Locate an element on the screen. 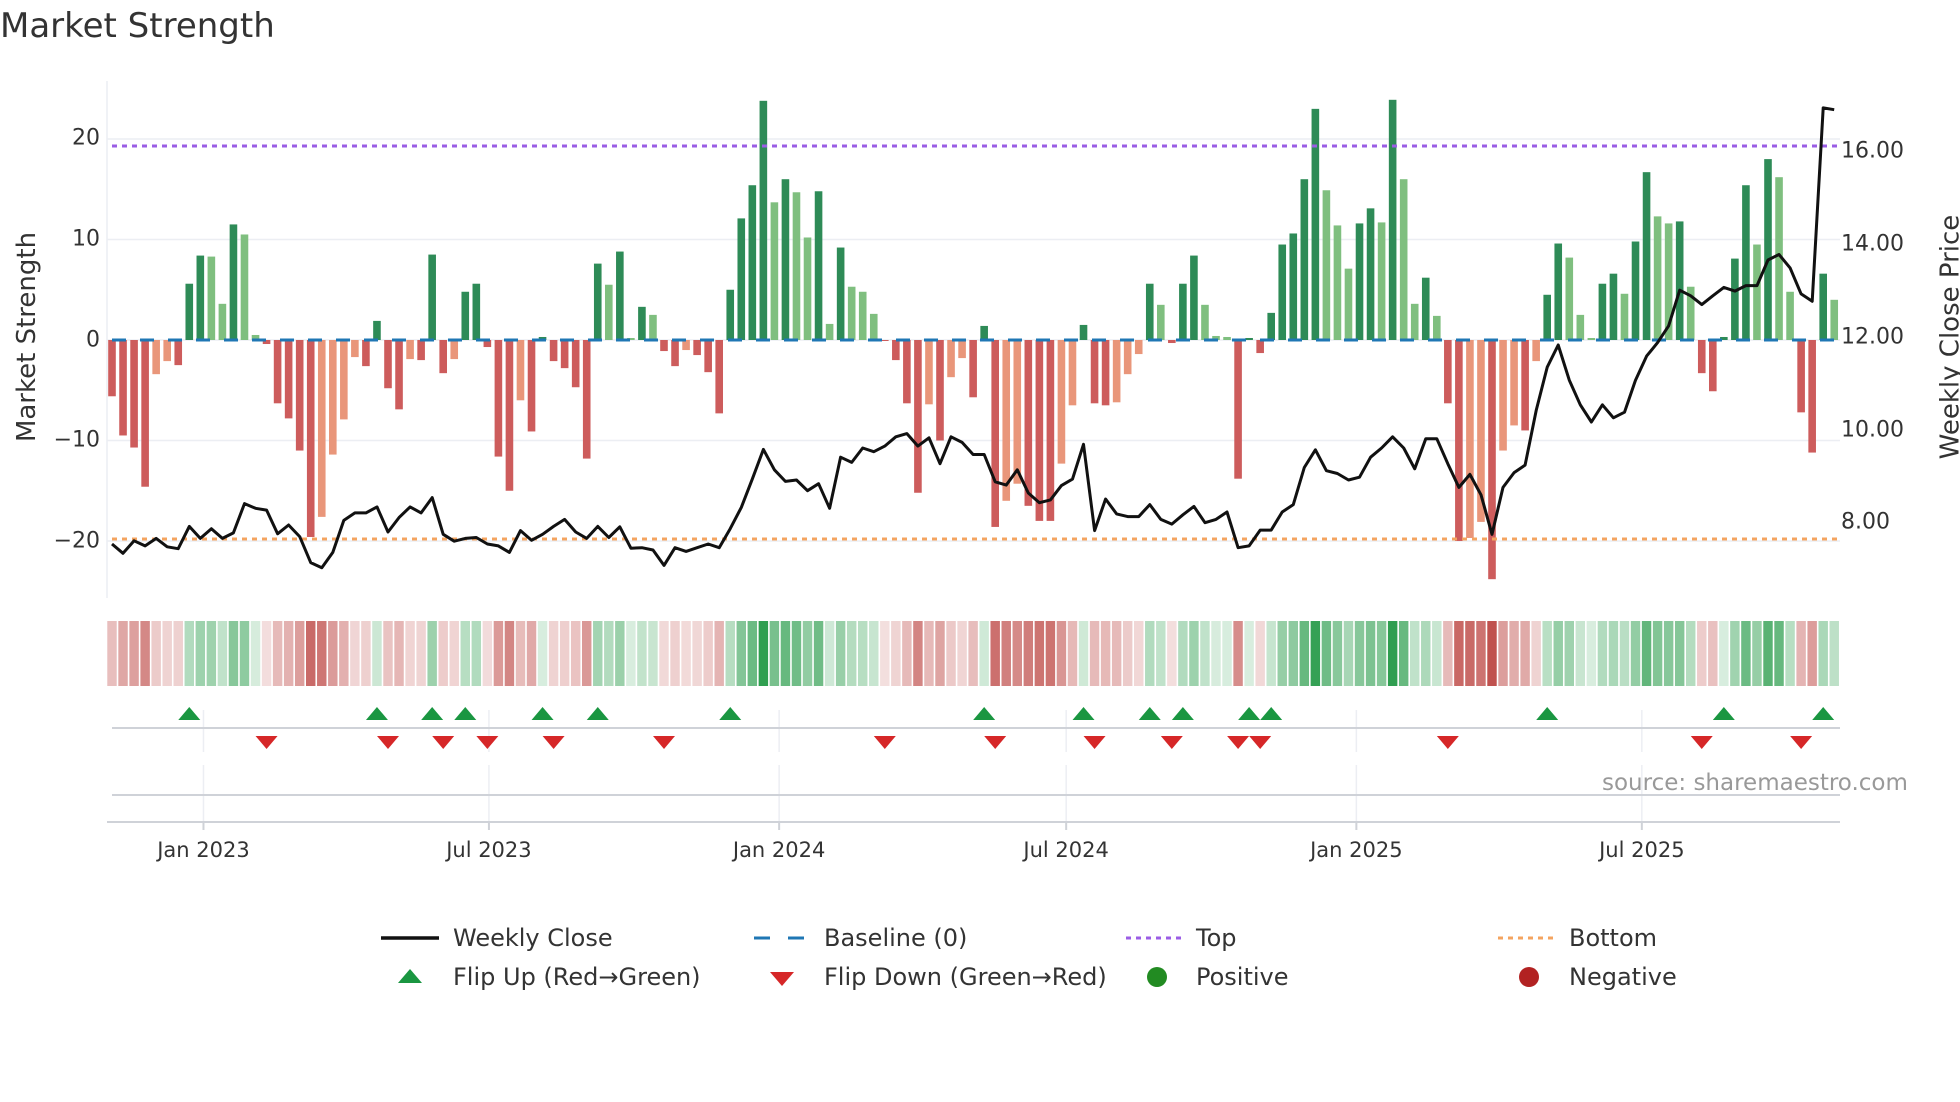 Image resolution: width=1960 pixels, height=1102 pixels. legend-item-weekly-close: Weekly Close is located at coordinates (497, 938).